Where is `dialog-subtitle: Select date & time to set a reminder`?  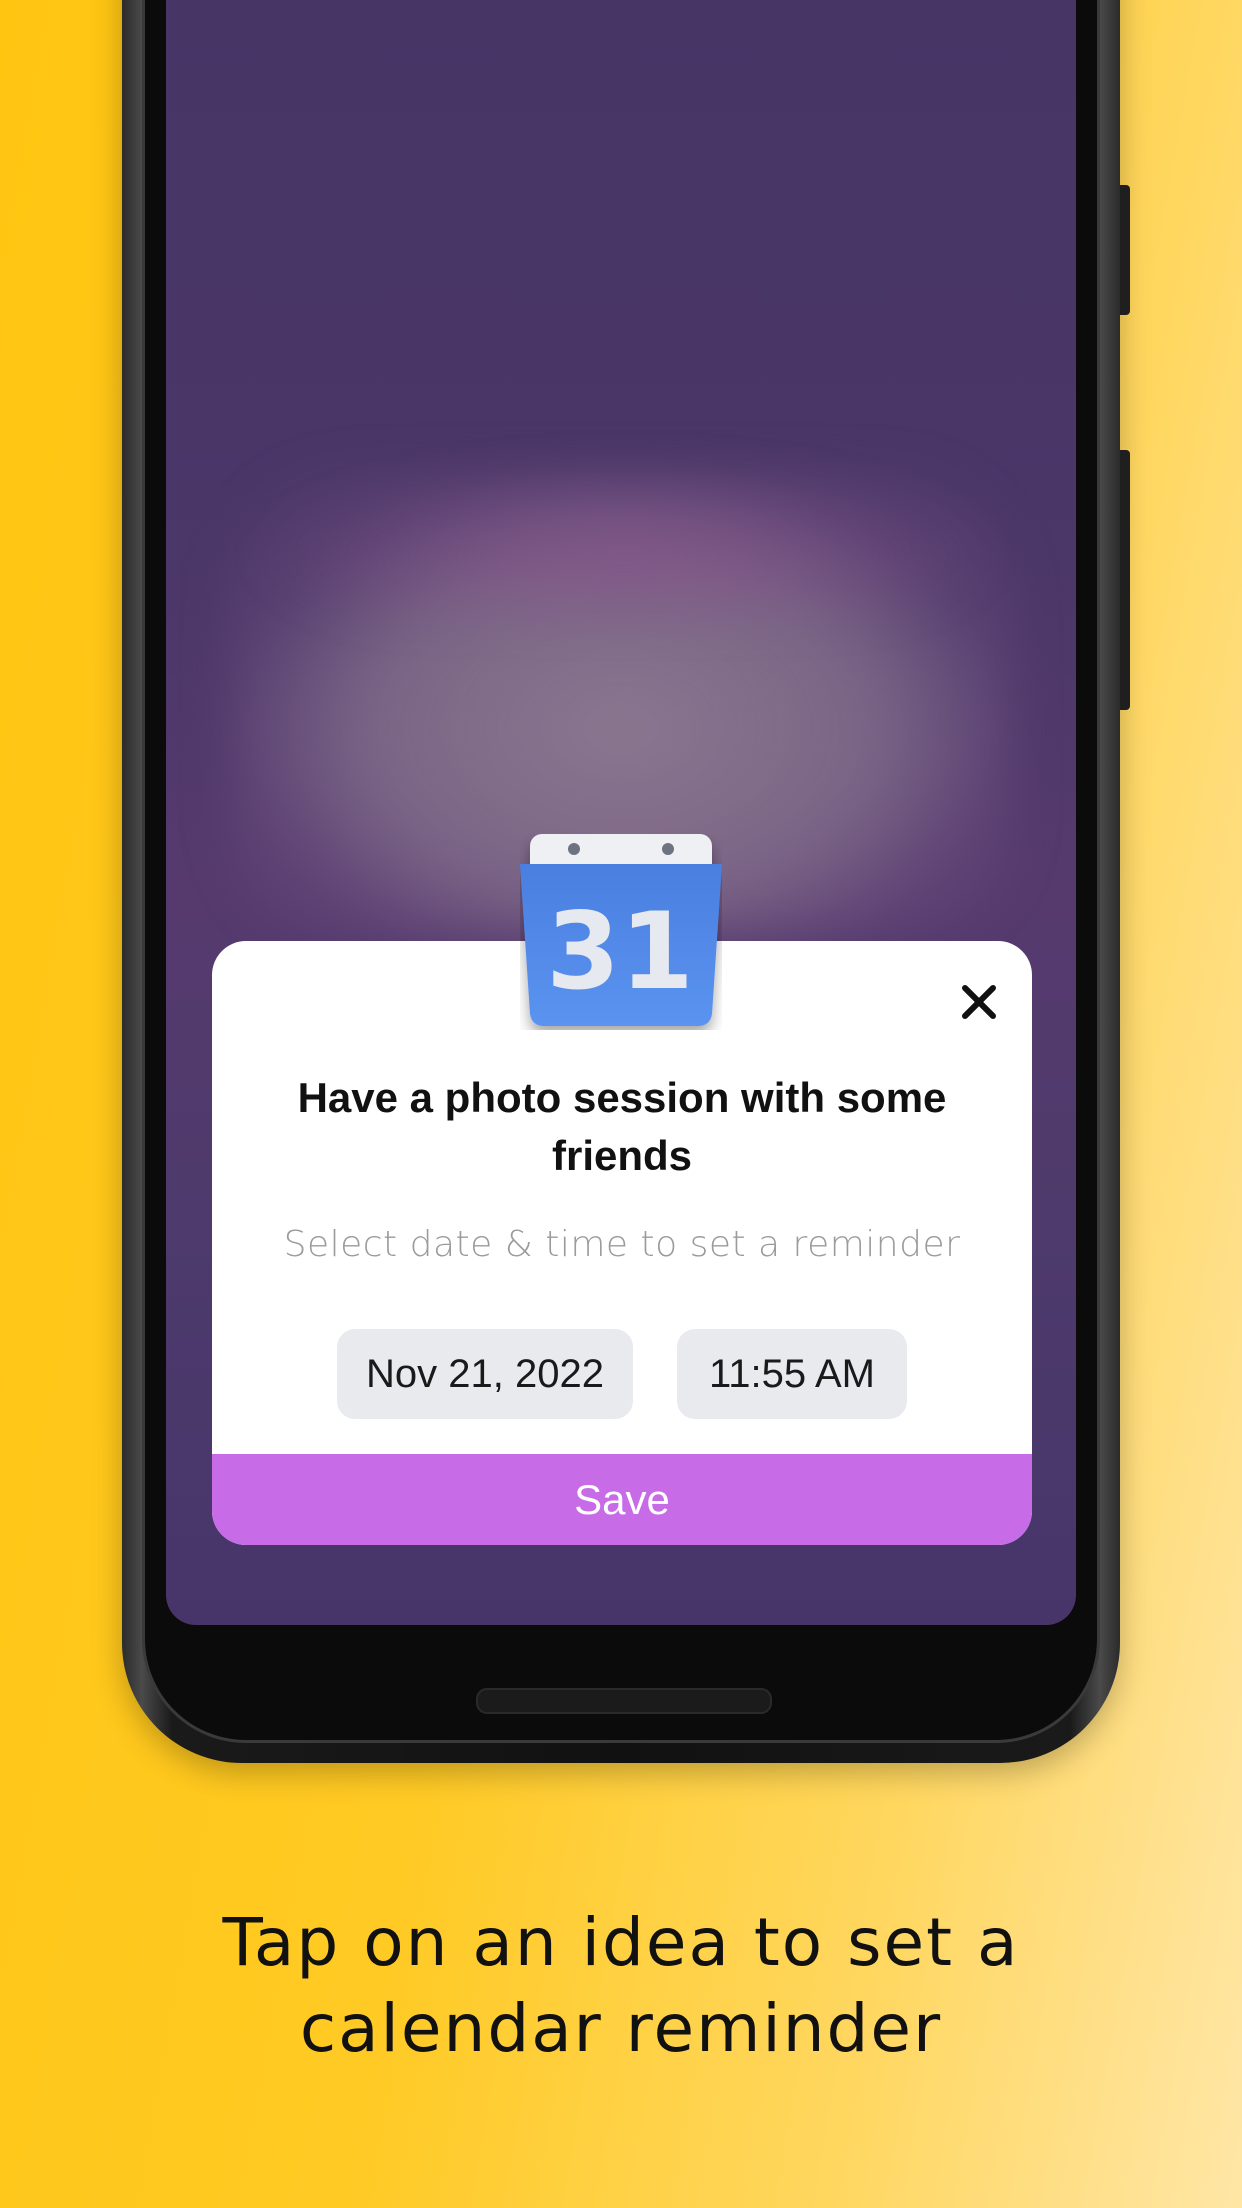 dialog-subtitle: Select date & time to set a reminder is located at coordinates (622, 1244).